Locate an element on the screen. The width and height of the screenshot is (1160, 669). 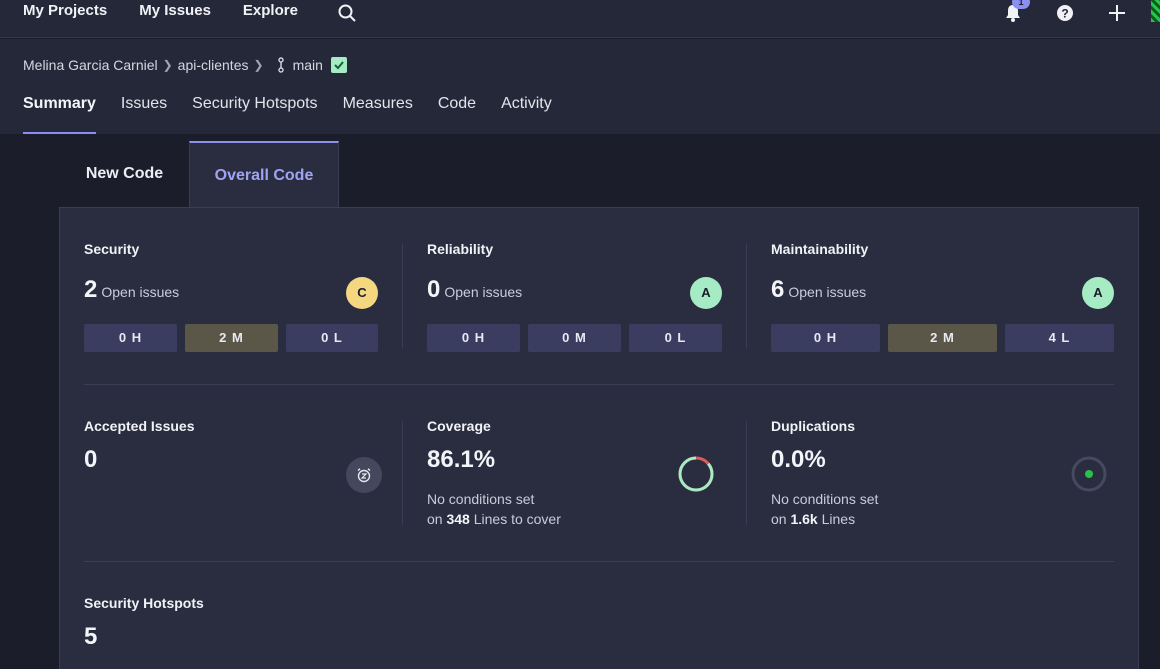
security-hotspots-title: Security Hotspots is located at coordinates (144, 603).